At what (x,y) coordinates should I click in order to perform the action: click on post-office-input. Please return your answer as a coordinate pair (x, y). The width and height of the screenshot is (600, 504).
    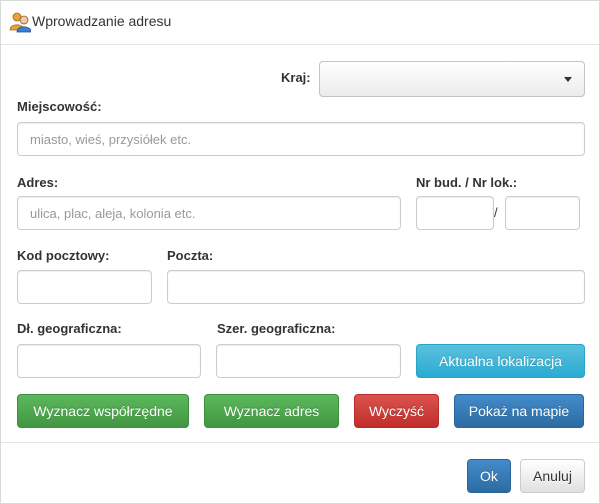
    Looking at the image, I should click on (376, 287).